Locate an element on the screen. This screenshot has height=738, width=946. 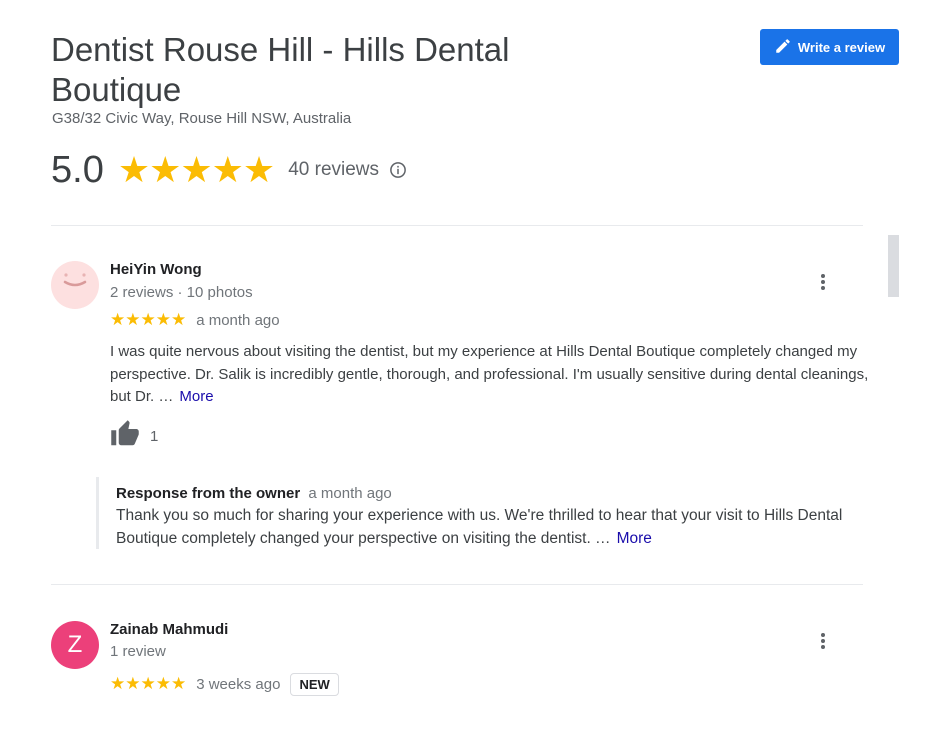
write-review-label: Write a review is located at coordinates (841, 47).